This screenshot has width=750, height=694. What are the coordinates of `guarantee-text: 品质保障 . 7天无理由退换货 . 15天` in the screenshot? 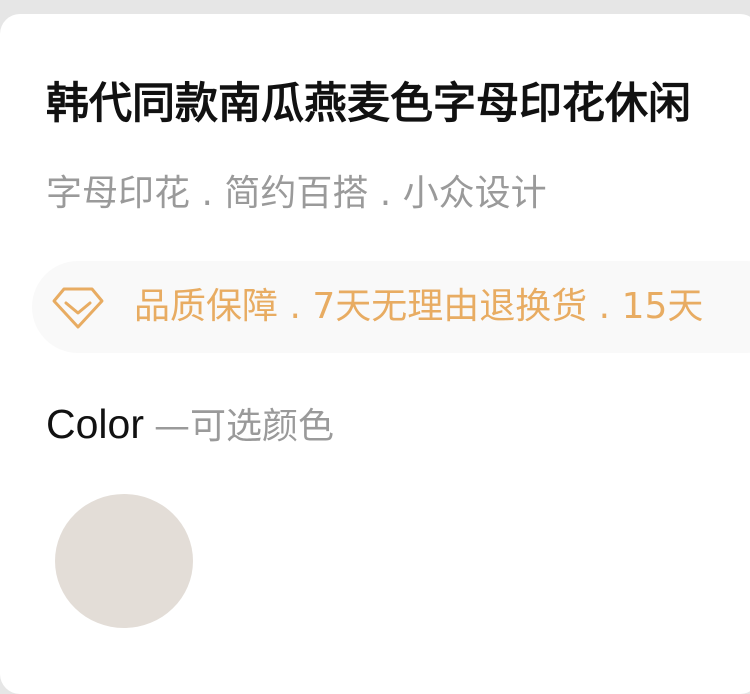 It's located at (419, 306).